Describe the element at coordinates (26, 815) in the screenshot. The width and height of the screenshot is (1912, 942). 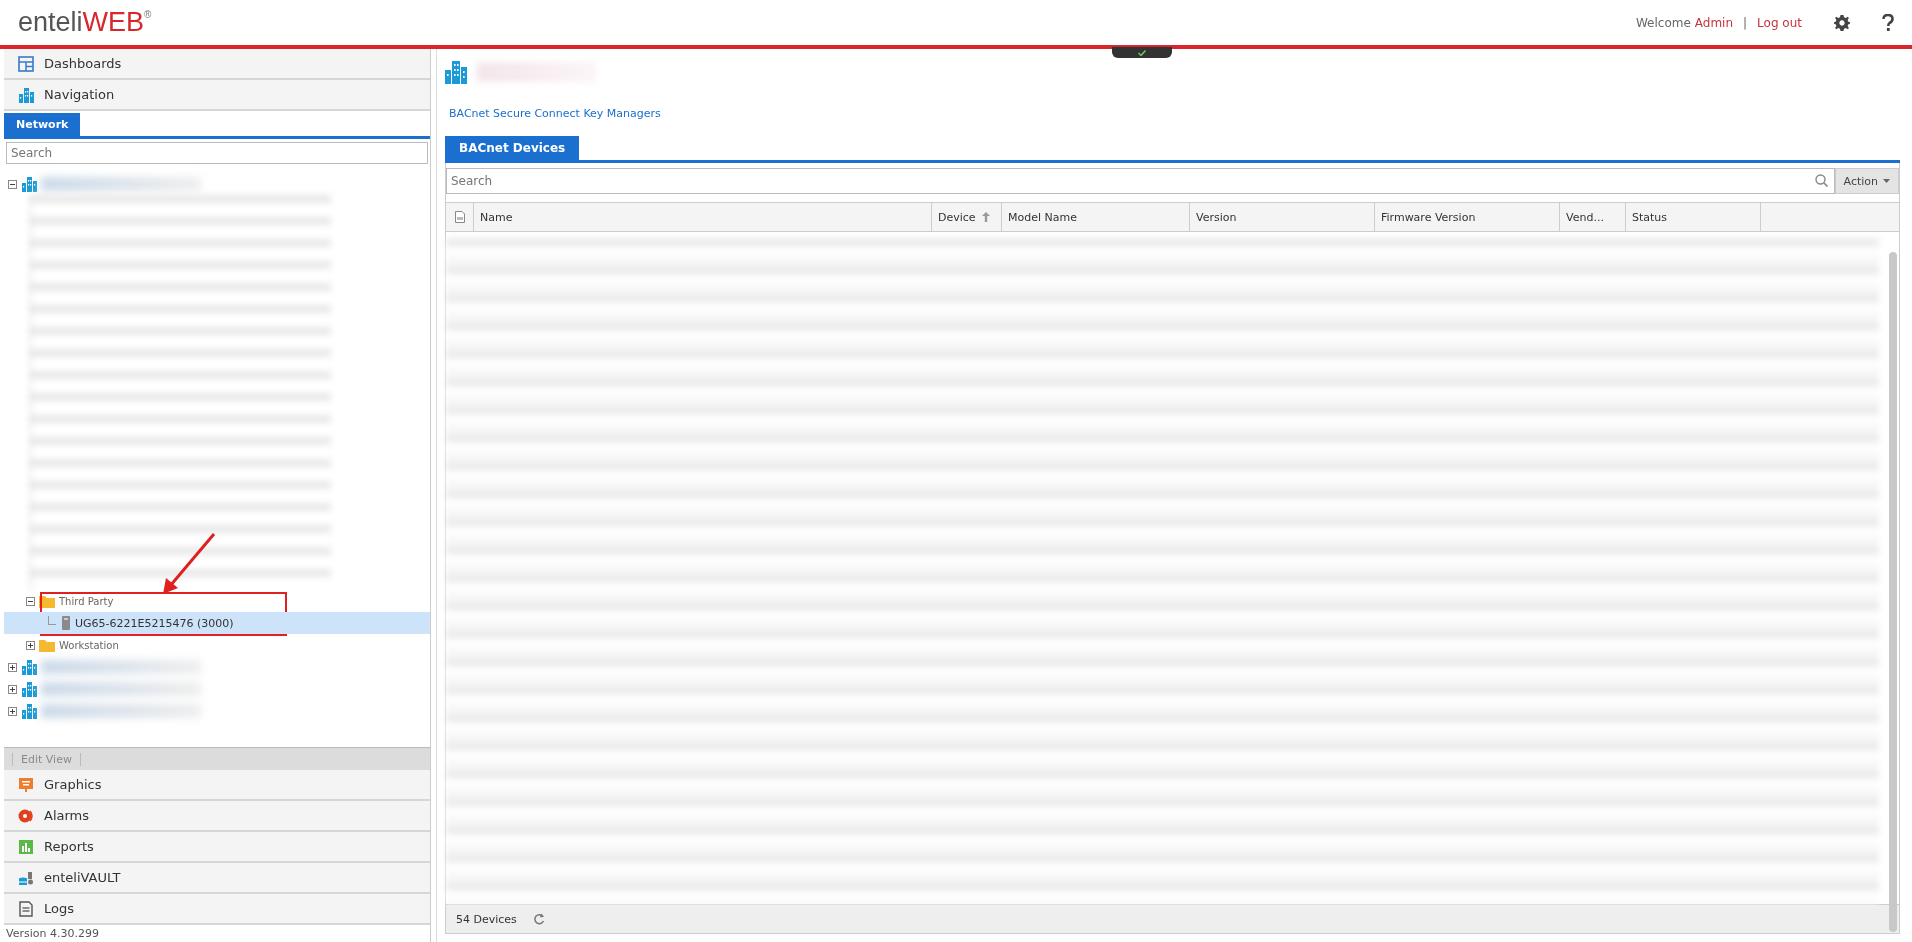
I see `alarm-icon` at that location.